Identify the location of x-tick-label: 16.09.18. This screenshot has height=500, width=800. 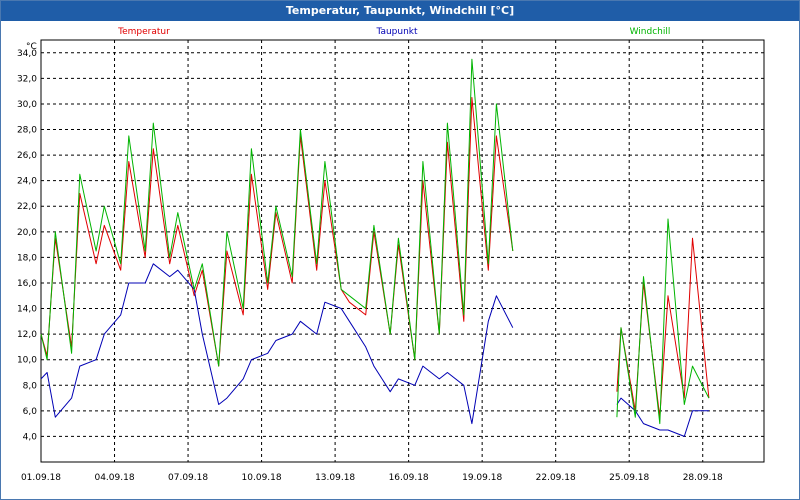
(409, 478).